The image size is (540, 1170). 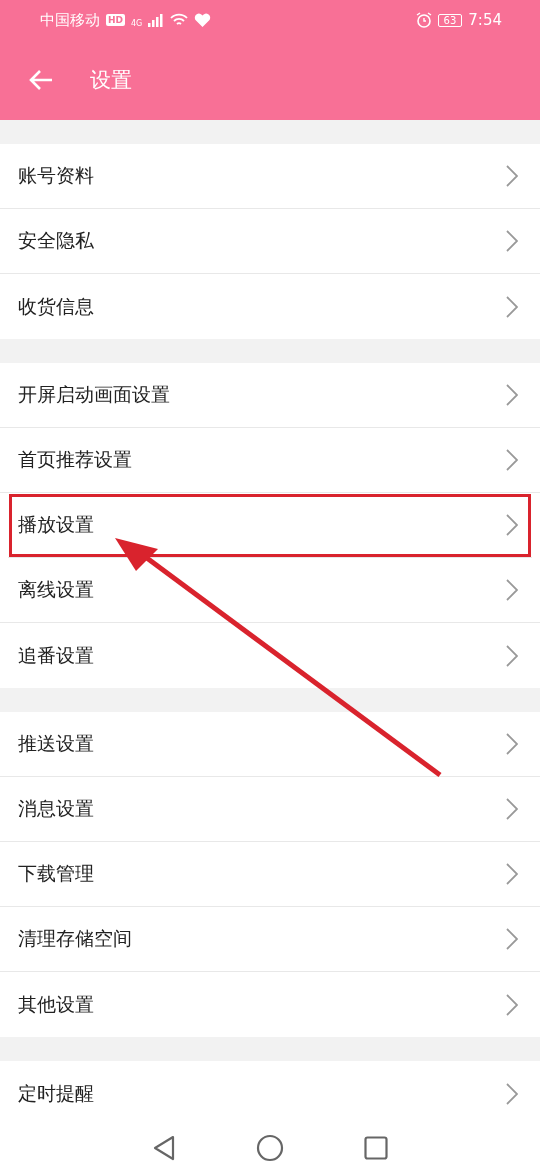 I want to click on settings-item: 追番设置, so click(x=270, y=655).